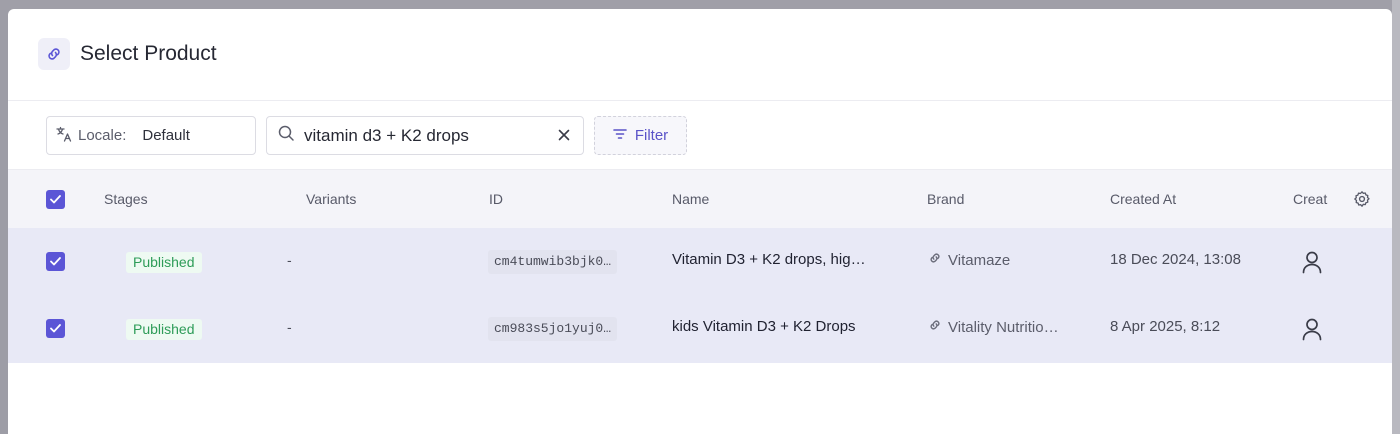 Image resolution: width=1400 pixels, height=434 pixels. I want to click on locale-selector: Locale: Default, so click(151, 135).